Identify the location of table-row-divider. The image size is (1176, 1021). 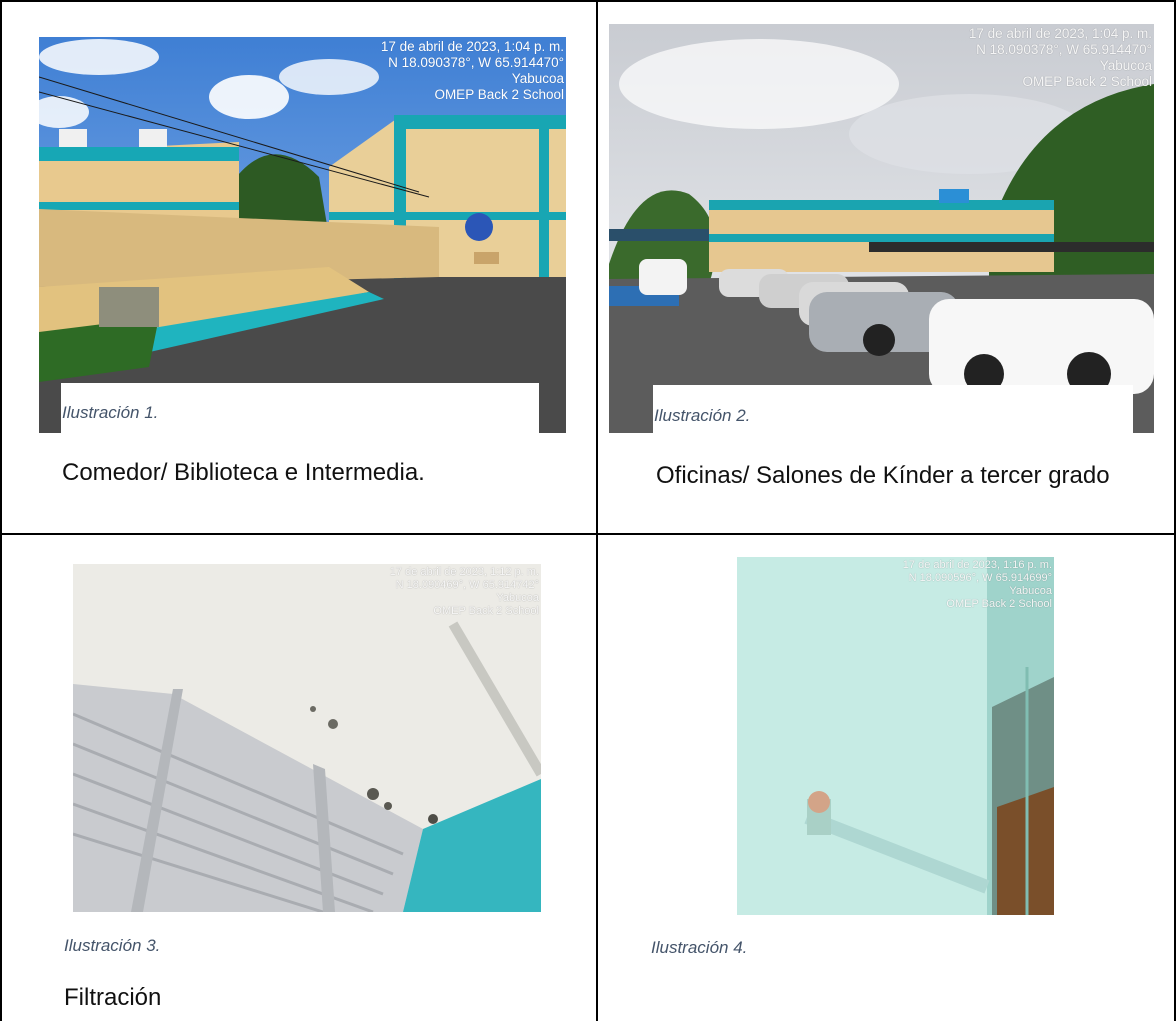
(588, 534).